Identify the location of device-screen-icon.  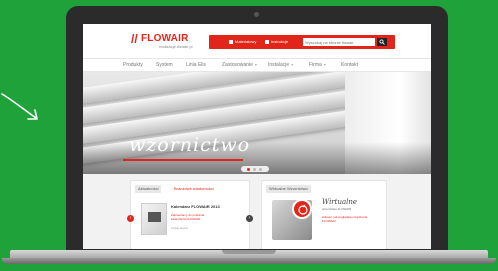
(154, 217).